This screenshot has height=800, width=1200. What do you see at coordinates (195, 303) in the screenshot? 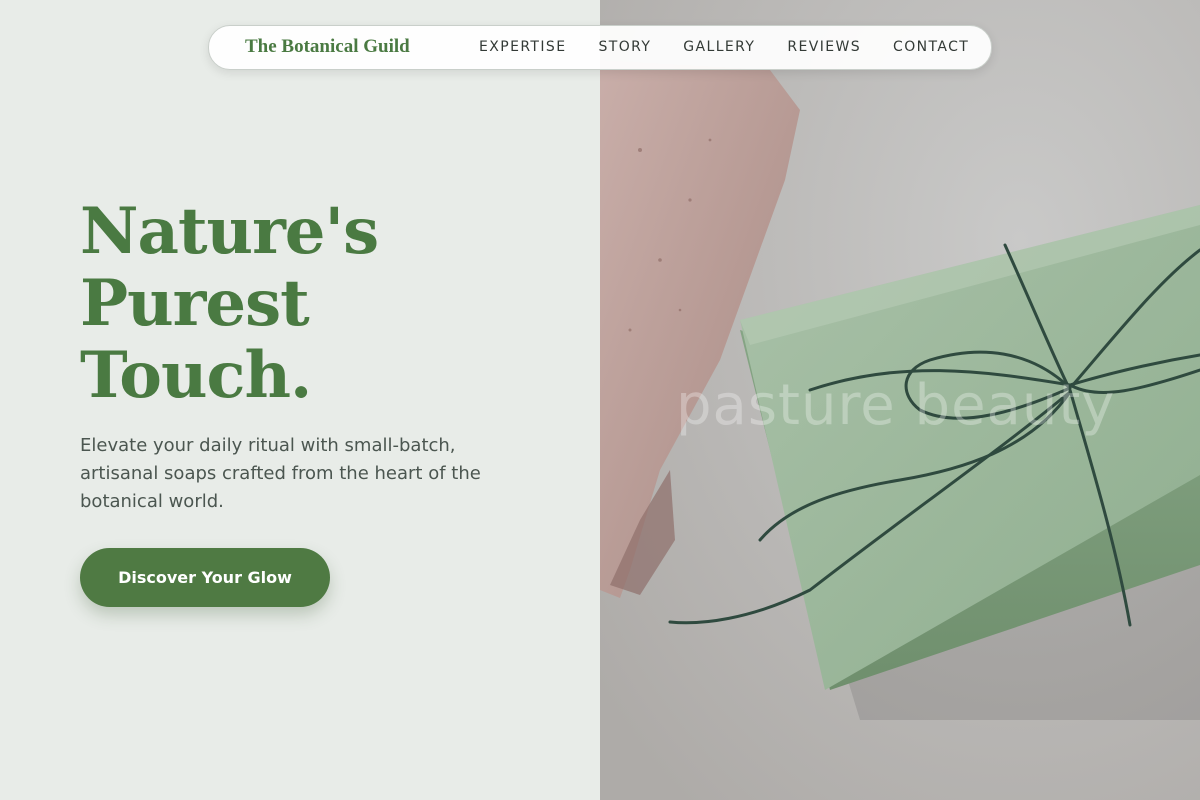
I see `hero-title-line-2: Purest` at bounding box center [195, 303].